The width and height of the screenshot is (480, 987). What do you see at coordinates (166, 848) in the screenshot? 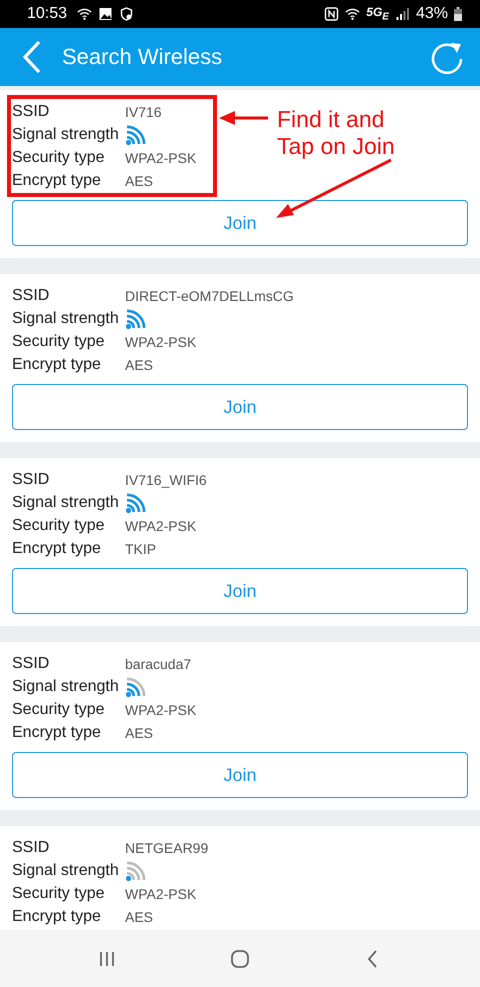
I see `field-value: NETGEAR99` at bounding box center [166, 848].